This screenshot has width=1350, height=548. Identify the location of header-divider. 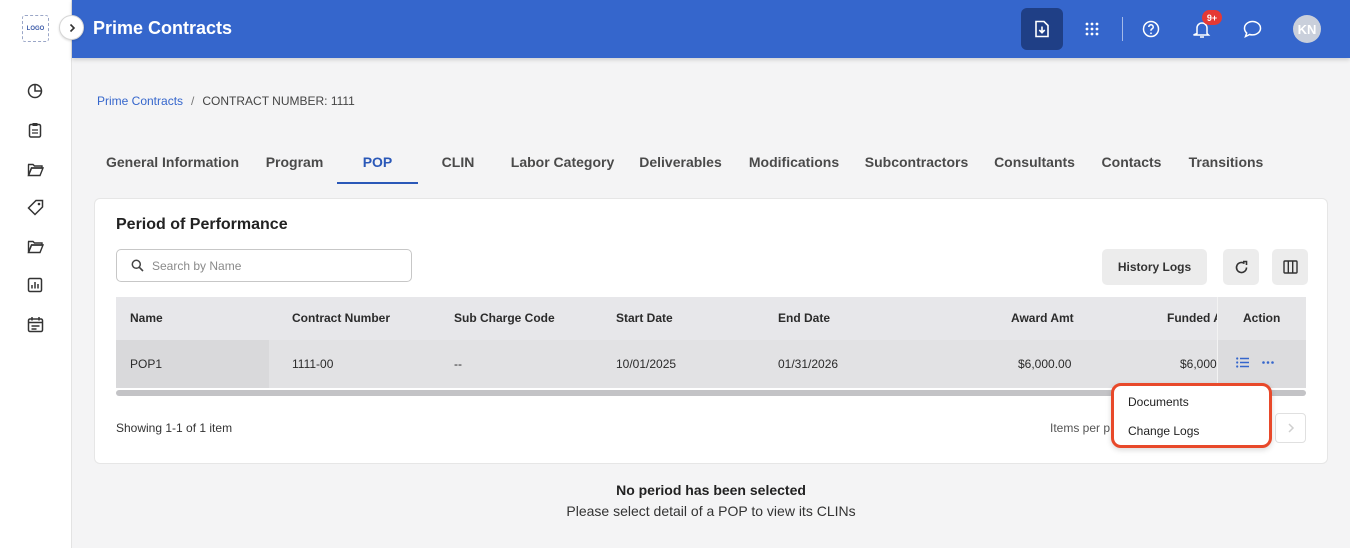
(1122, 29).